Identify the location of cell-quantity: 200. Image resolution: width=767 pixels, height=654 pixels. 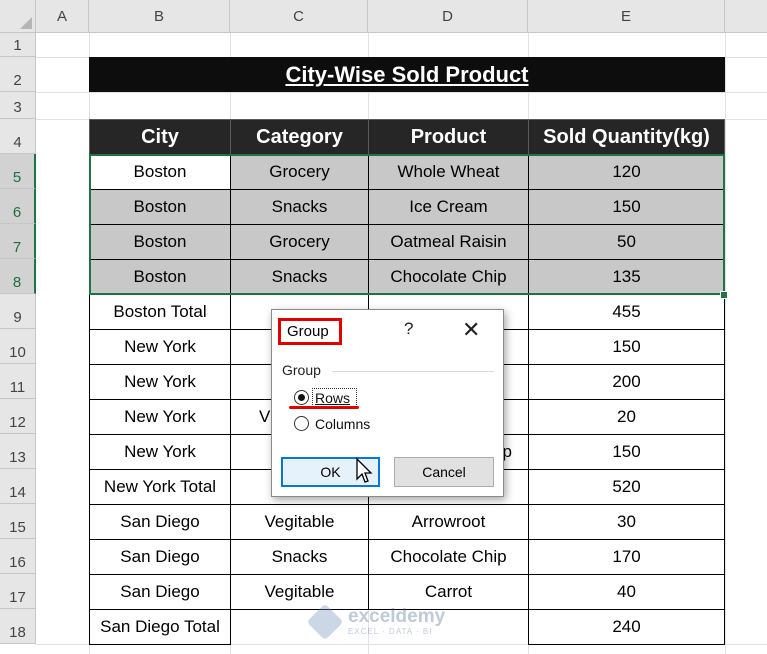
(626, 382).